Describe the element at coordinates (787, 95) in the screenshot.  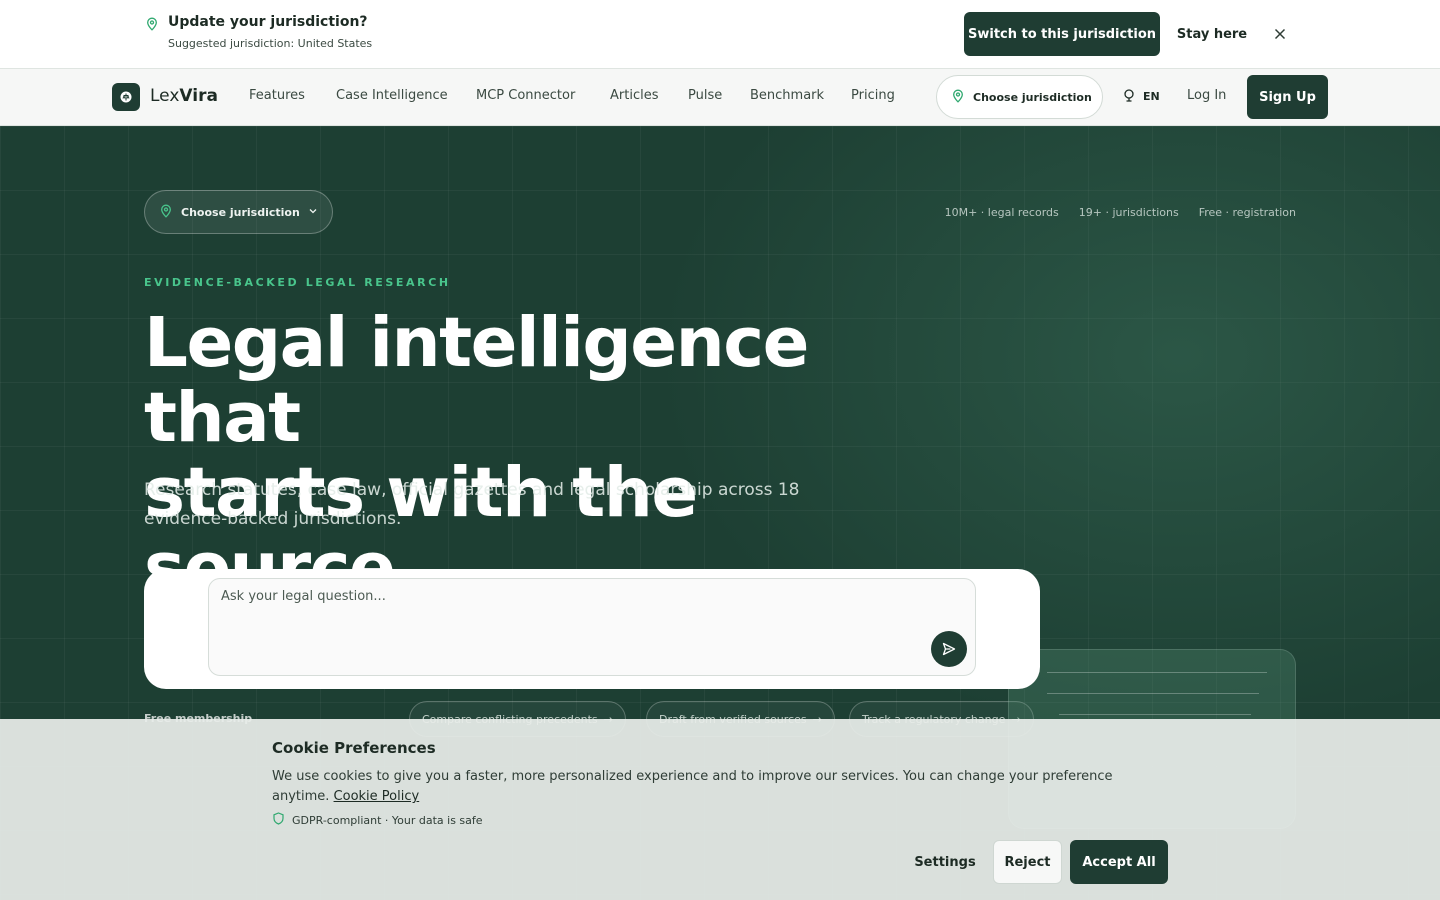
I see `nav-link-benchmark: Benchmark` at that location.